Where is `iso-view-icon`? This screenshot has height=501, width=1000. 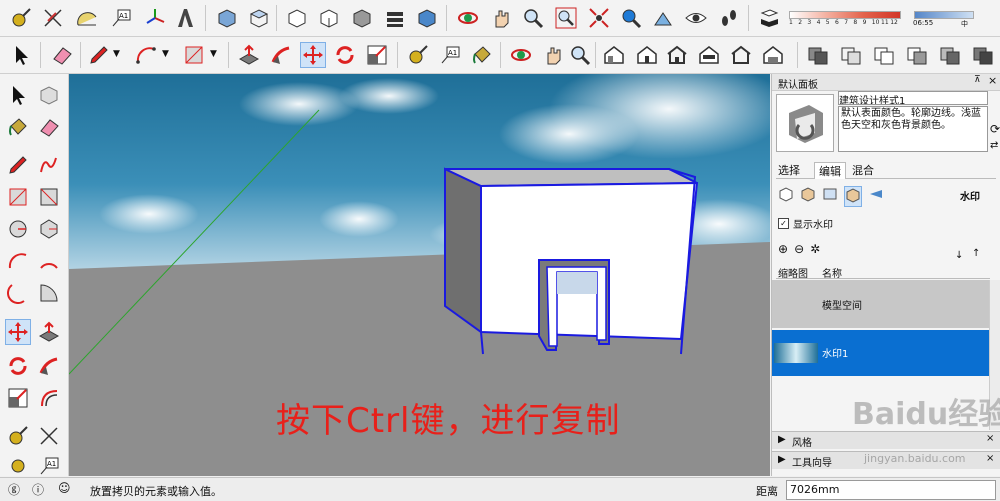 iso-view-icon is located at coordinates (227, 18).